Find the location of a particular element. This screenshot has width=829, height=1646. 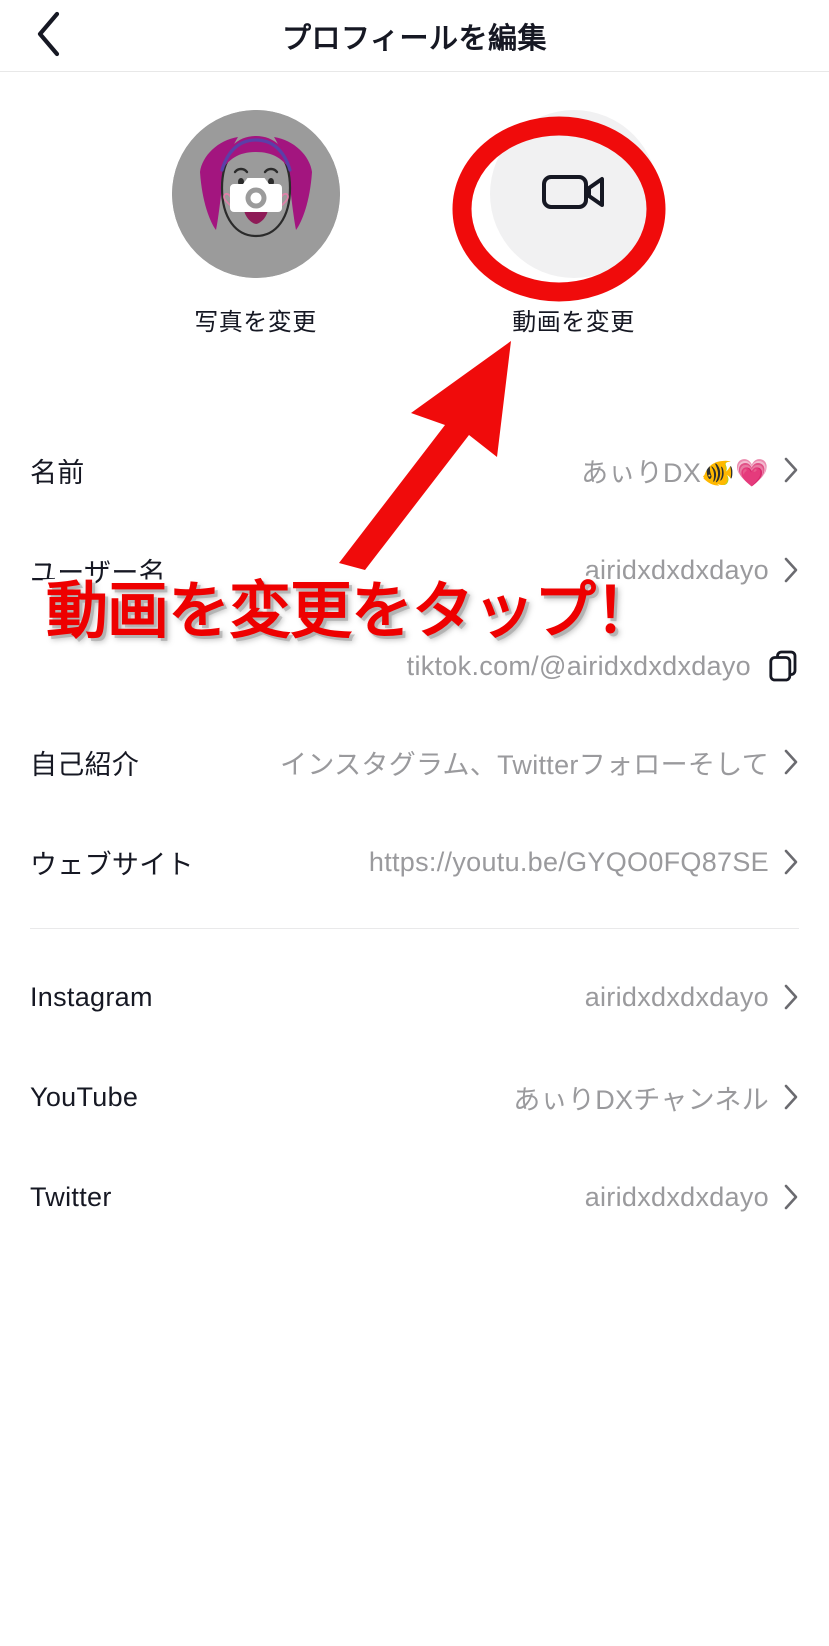

field-label: YouTube is located at coordinates (84, 1096).